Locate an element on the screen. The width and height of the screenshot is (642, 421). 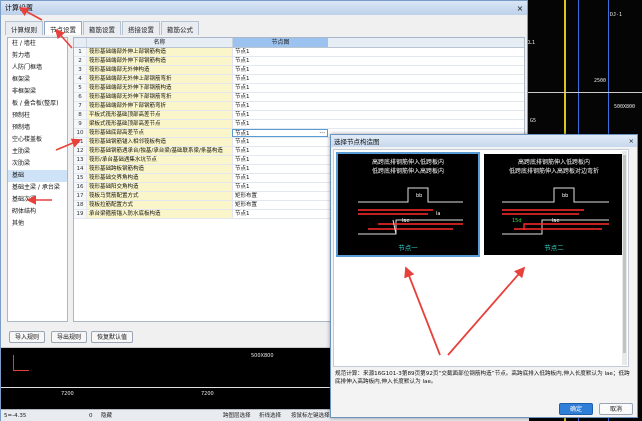
arrow-to-title is located at coordinates (30, 14).